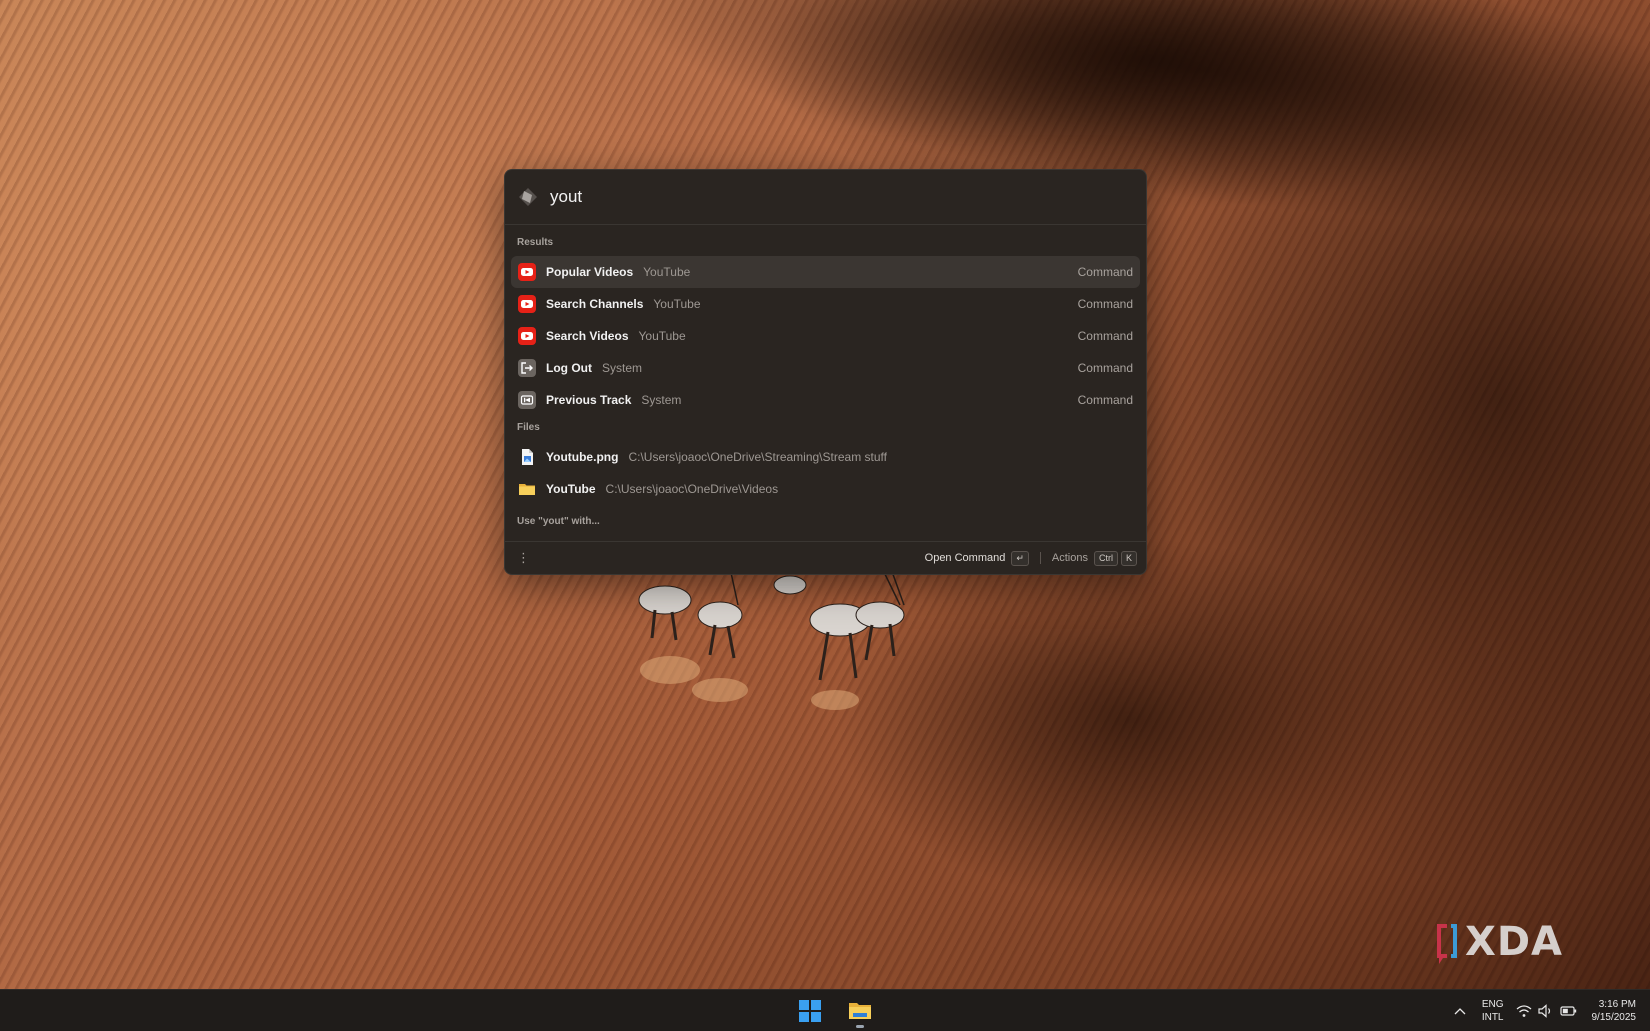 This screenshot has width=1650, height=1031. What do you see at coordinates (692, 489) in the screenshot?
I see `file-path: C:\Users\joaoc\OneDrive\Videos` at bounding box center [692, 489].